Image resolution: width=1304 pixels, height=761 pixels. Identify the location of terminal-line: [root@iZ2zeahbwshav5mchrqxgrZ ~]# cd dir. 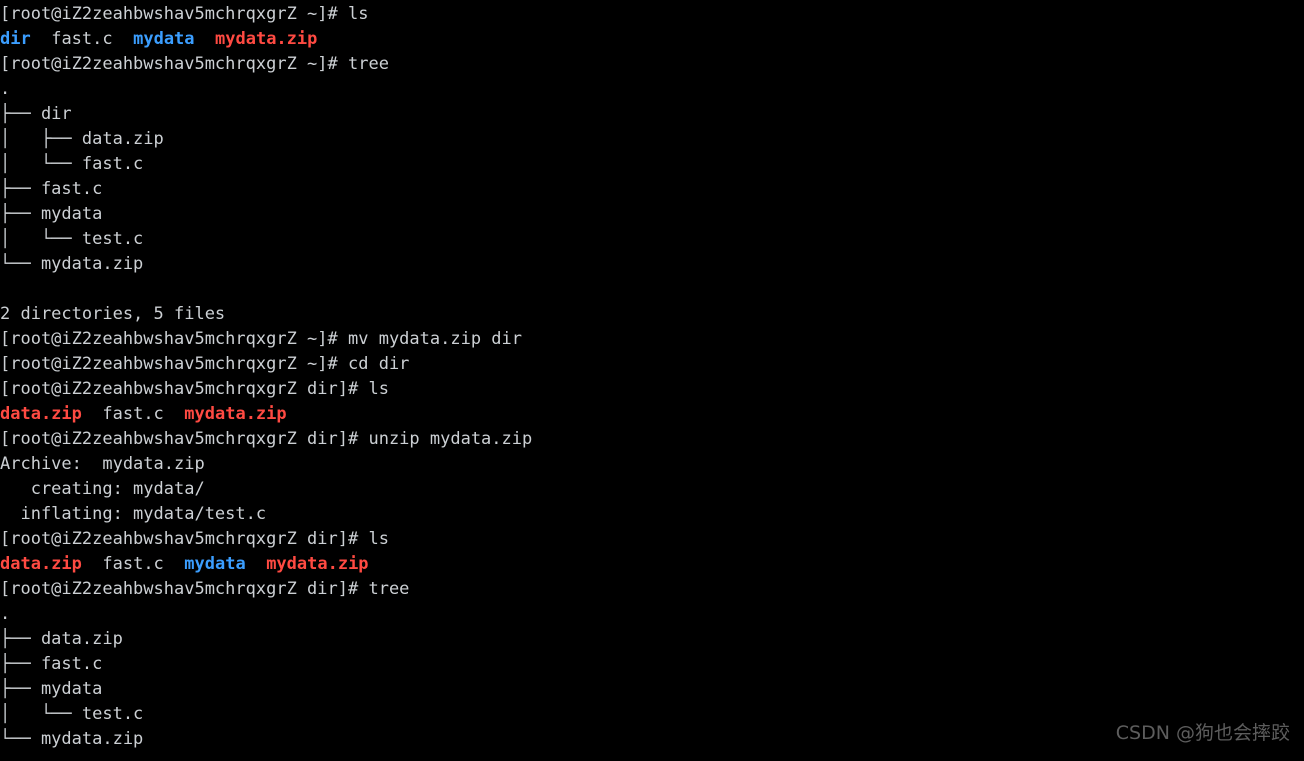
(652, 364).